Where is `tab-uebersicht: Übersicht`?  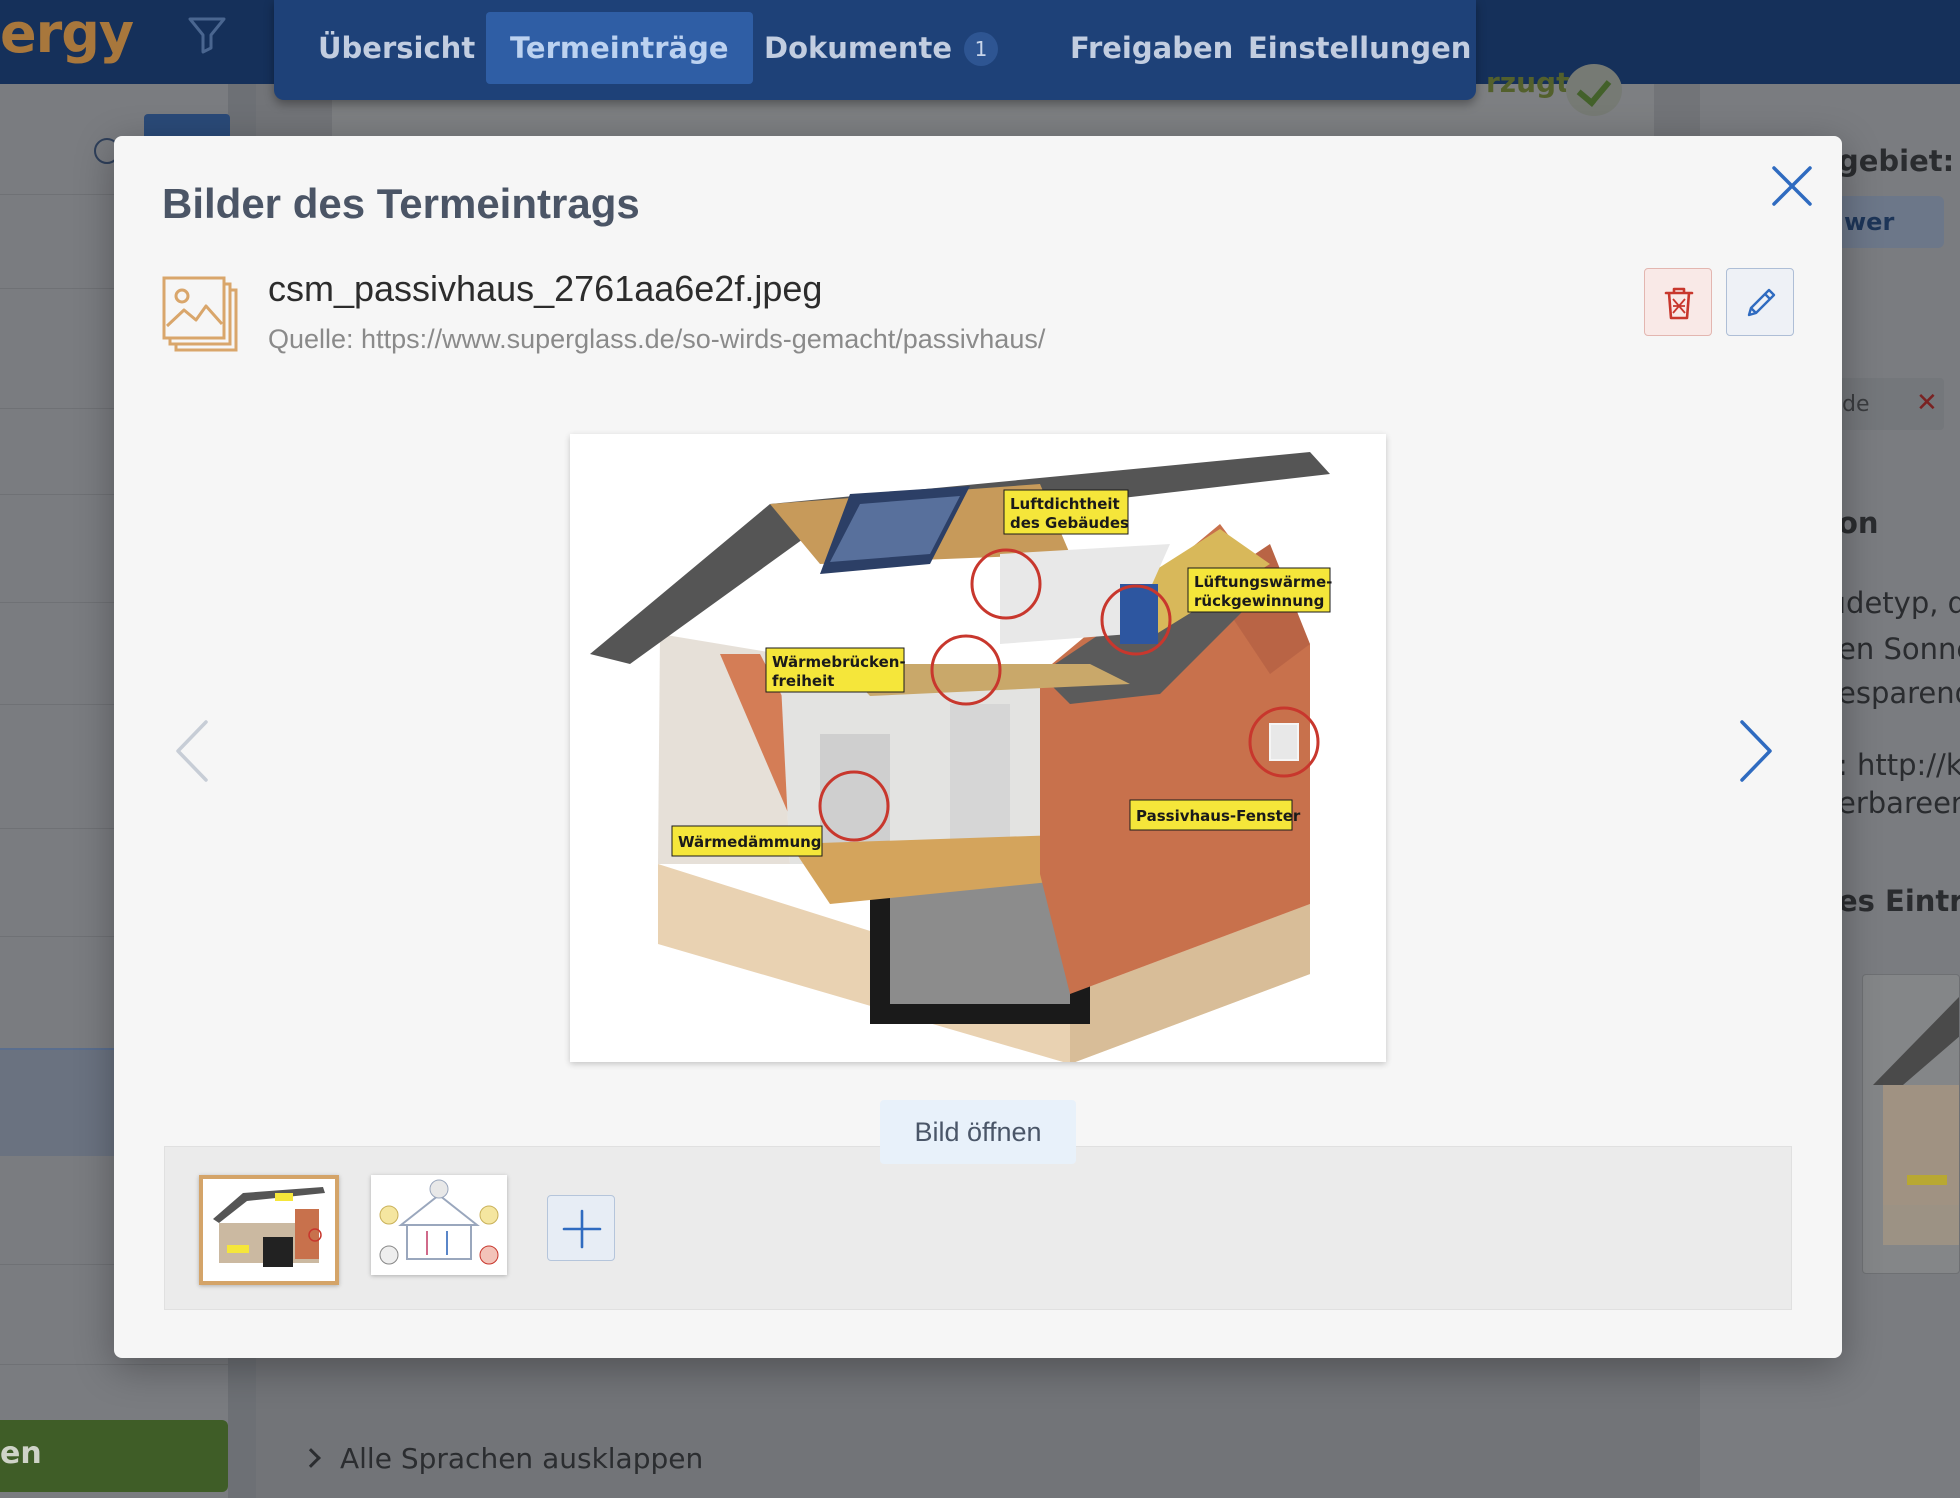
tab-uebersicht: Übersicht is located at coordinates (396, 48).